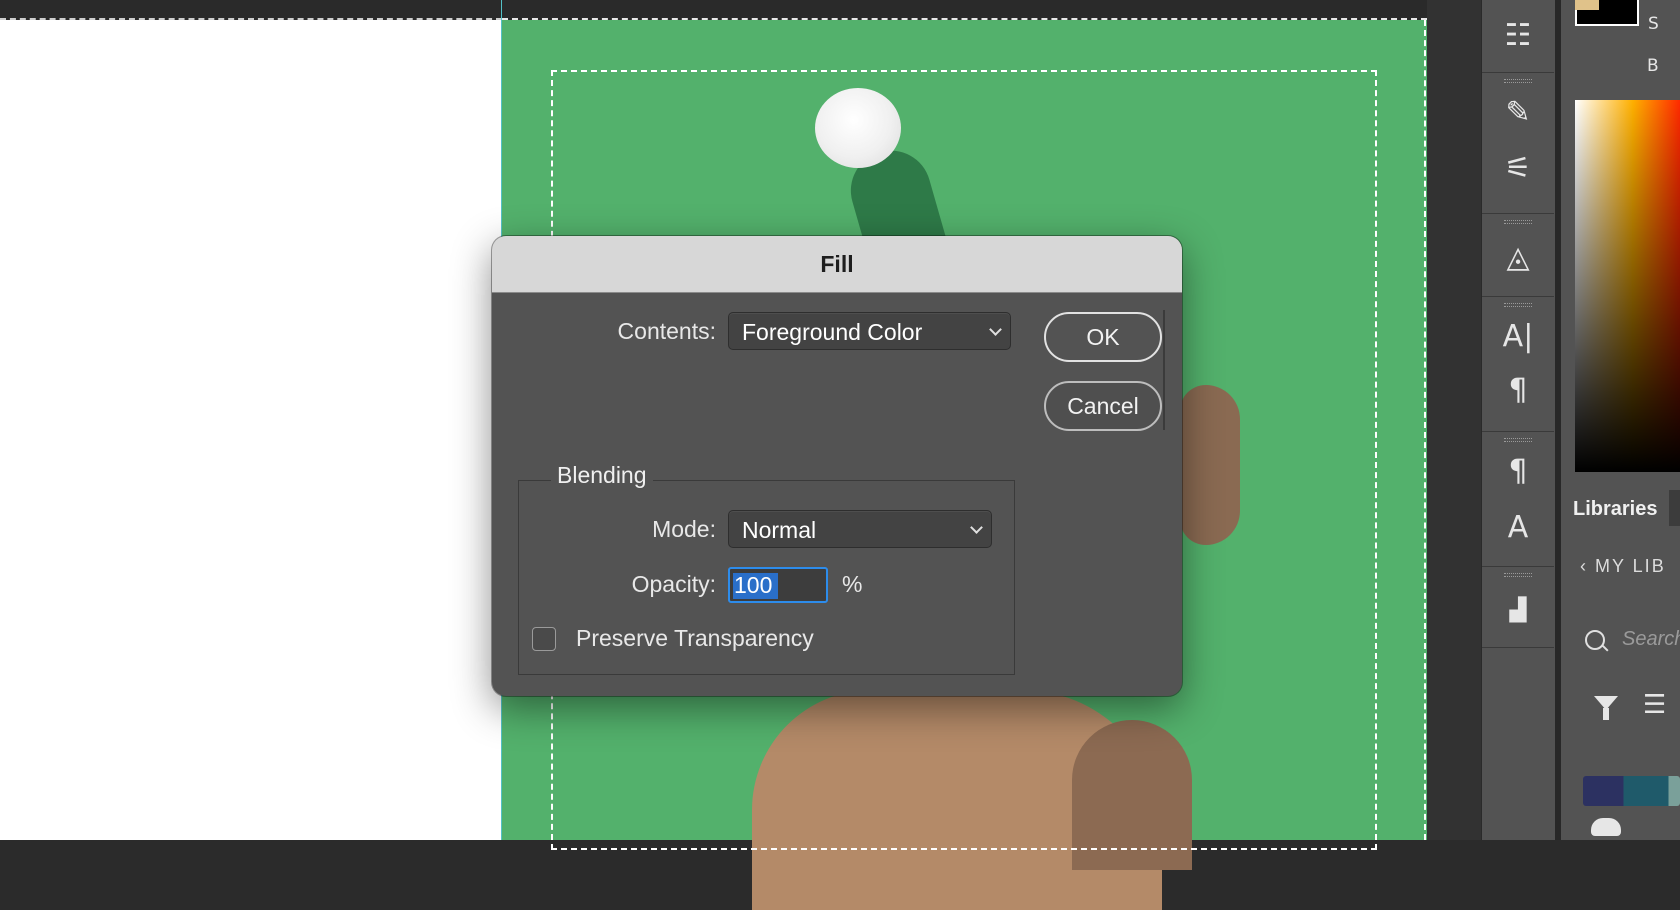  What do you see at coordinates (684, 529) in the screenshot?
I see `mode-label: Mode:` at bounding box center [684, 529].